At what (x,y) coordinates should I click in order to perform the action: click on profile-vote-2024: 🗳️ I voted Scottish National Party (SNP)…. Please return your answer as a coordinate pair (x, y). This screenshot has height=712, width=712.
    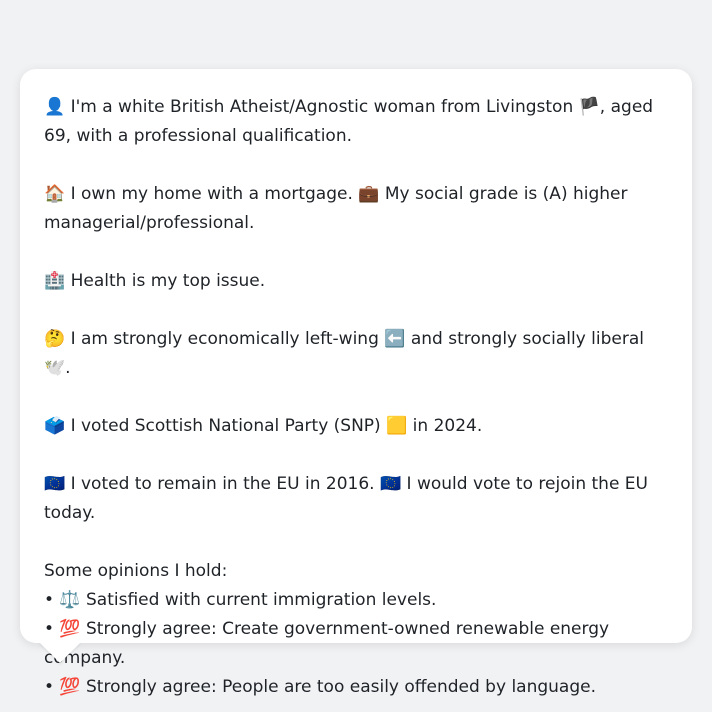
    Looking at the image, I should click on (263, 426).